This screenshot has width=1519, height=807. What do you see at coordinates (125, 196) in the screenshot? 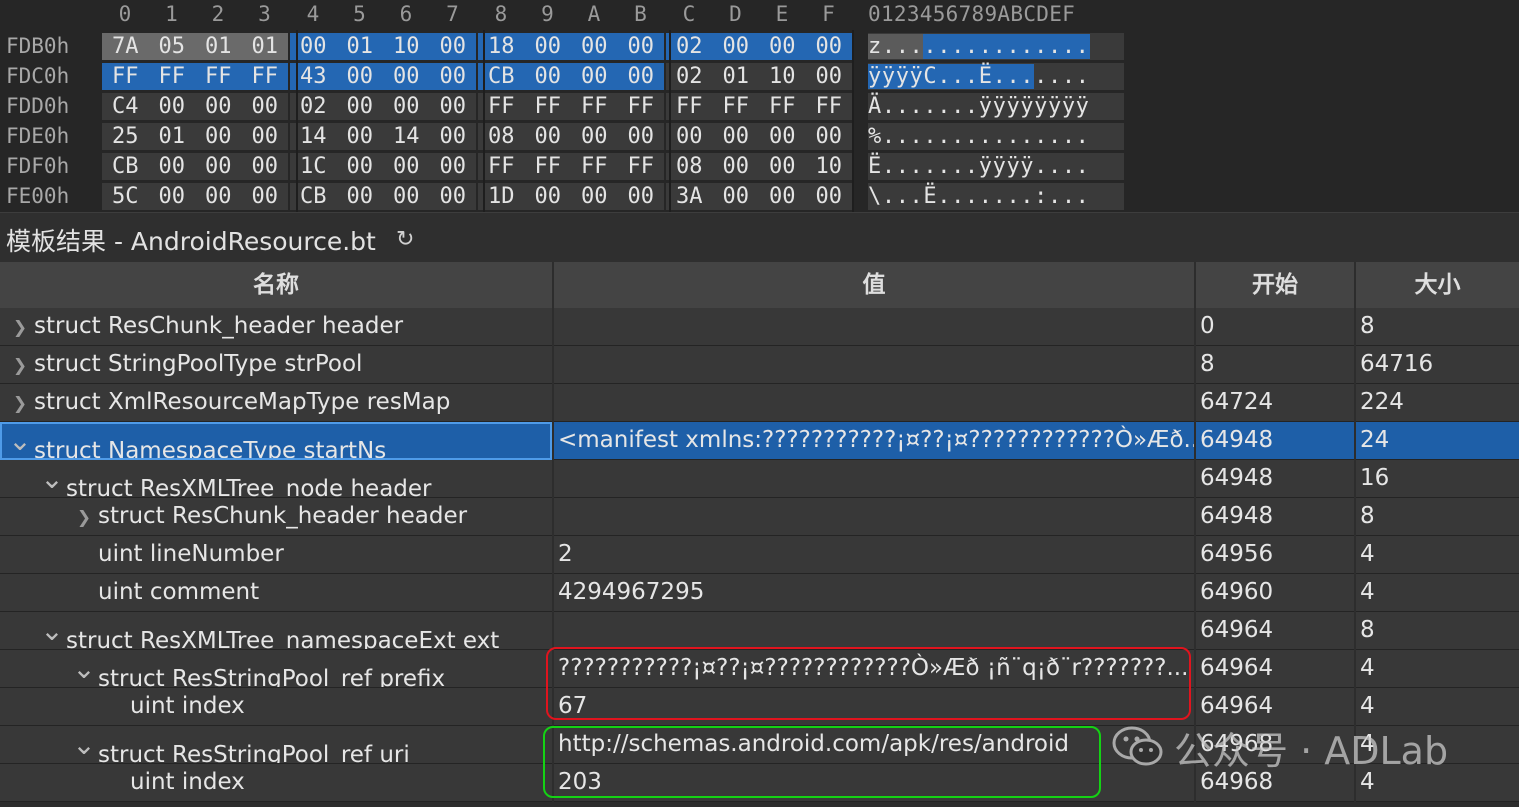
I see `hex-byte: 5C` at bounding box center [125, 196].